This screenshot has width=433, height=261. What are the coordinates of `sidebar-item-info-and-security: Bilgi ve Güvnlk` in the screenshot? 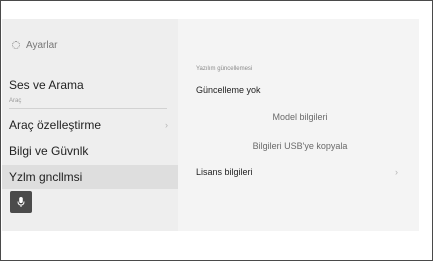 It's located at (90, 151).